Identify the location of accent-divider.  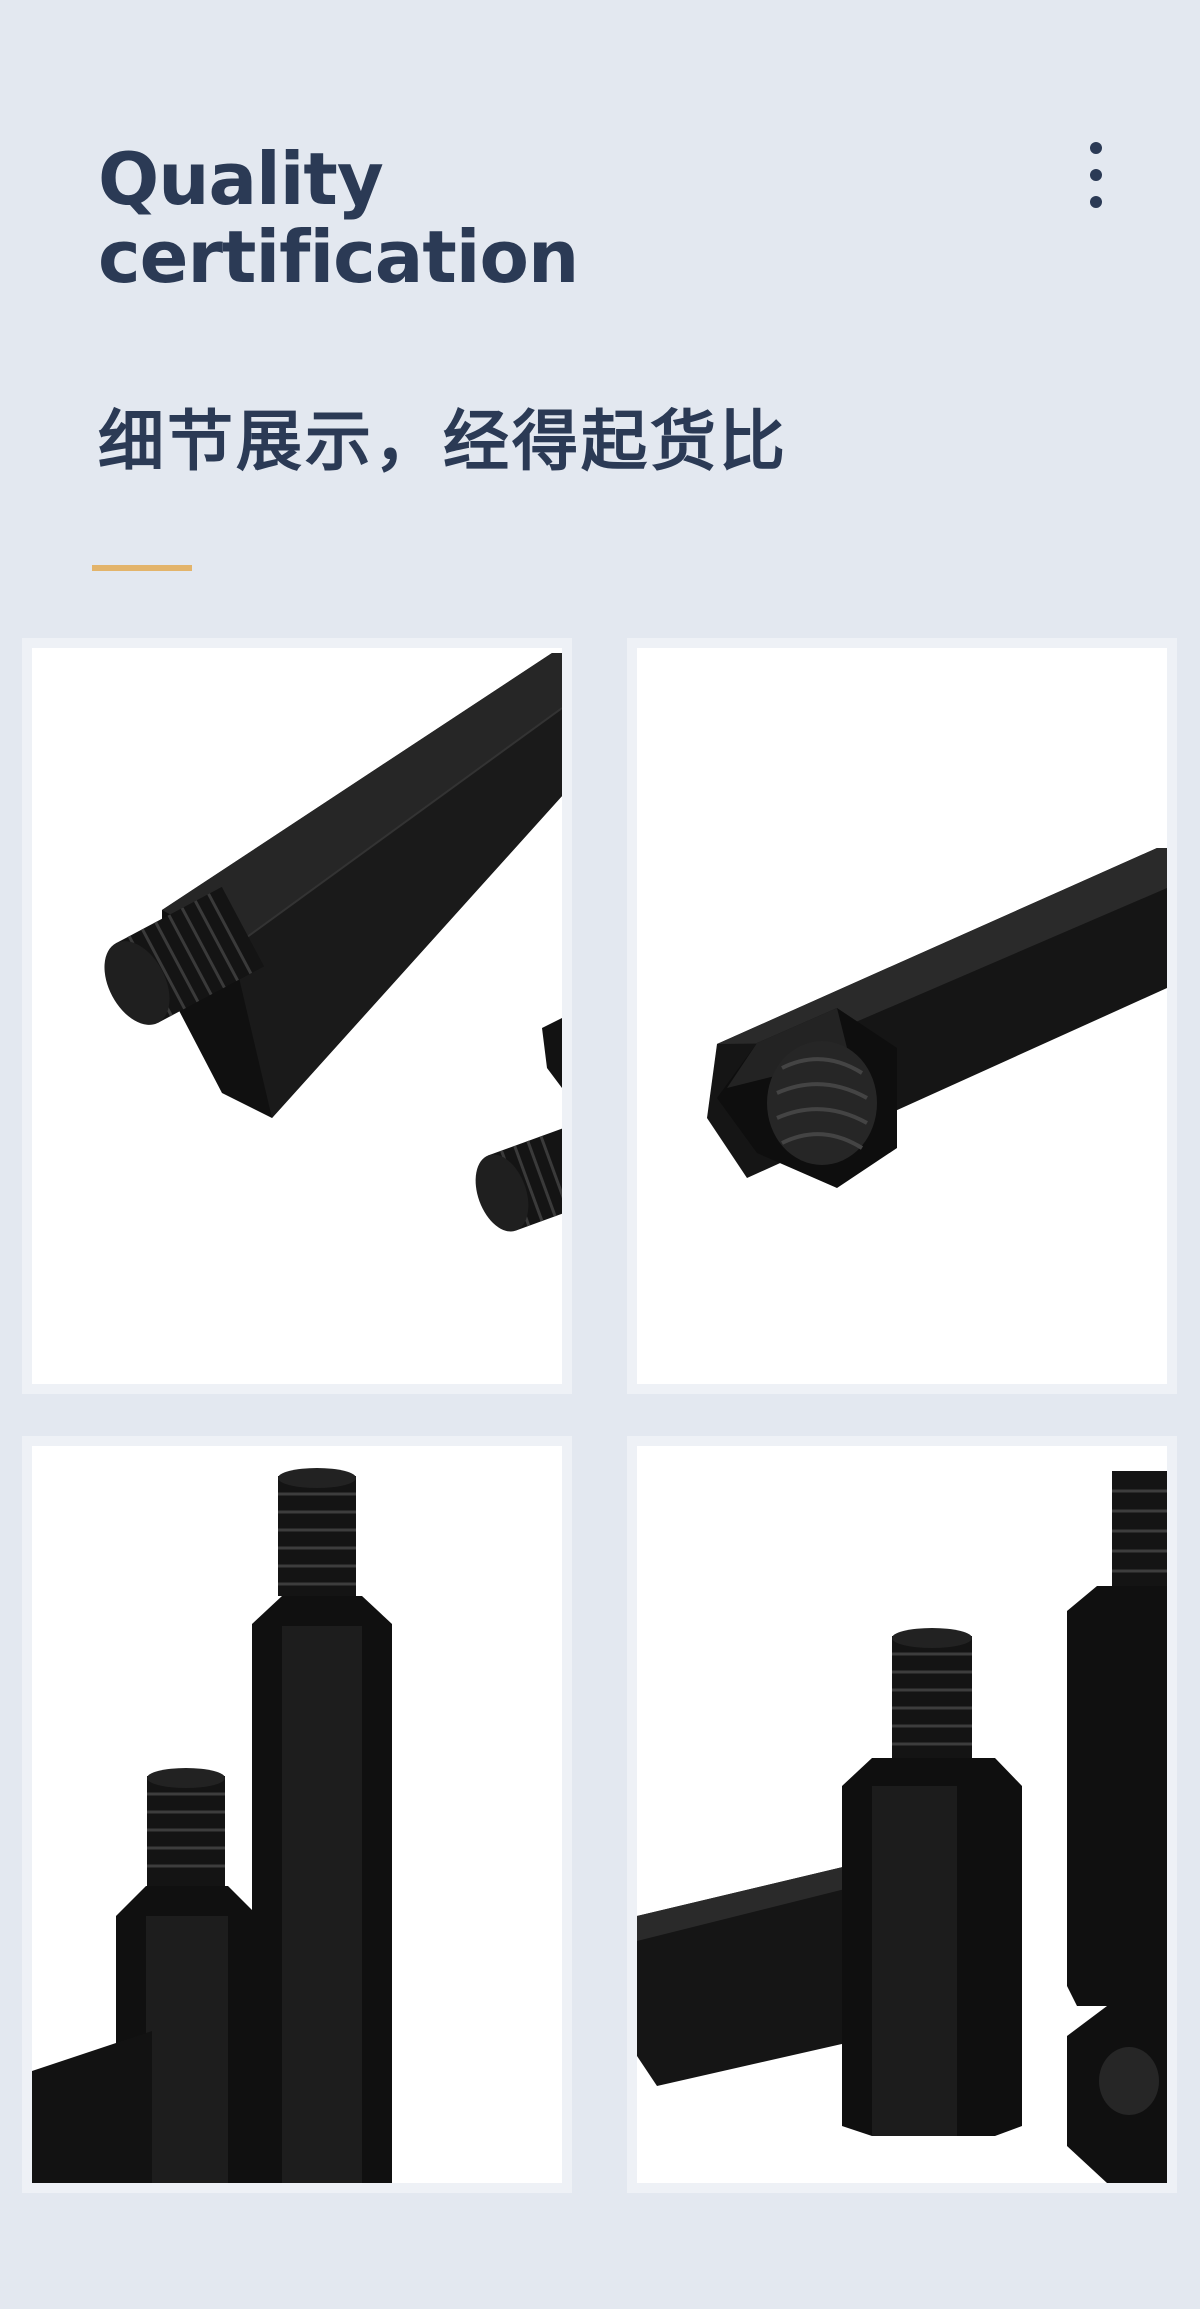
(142, 568).